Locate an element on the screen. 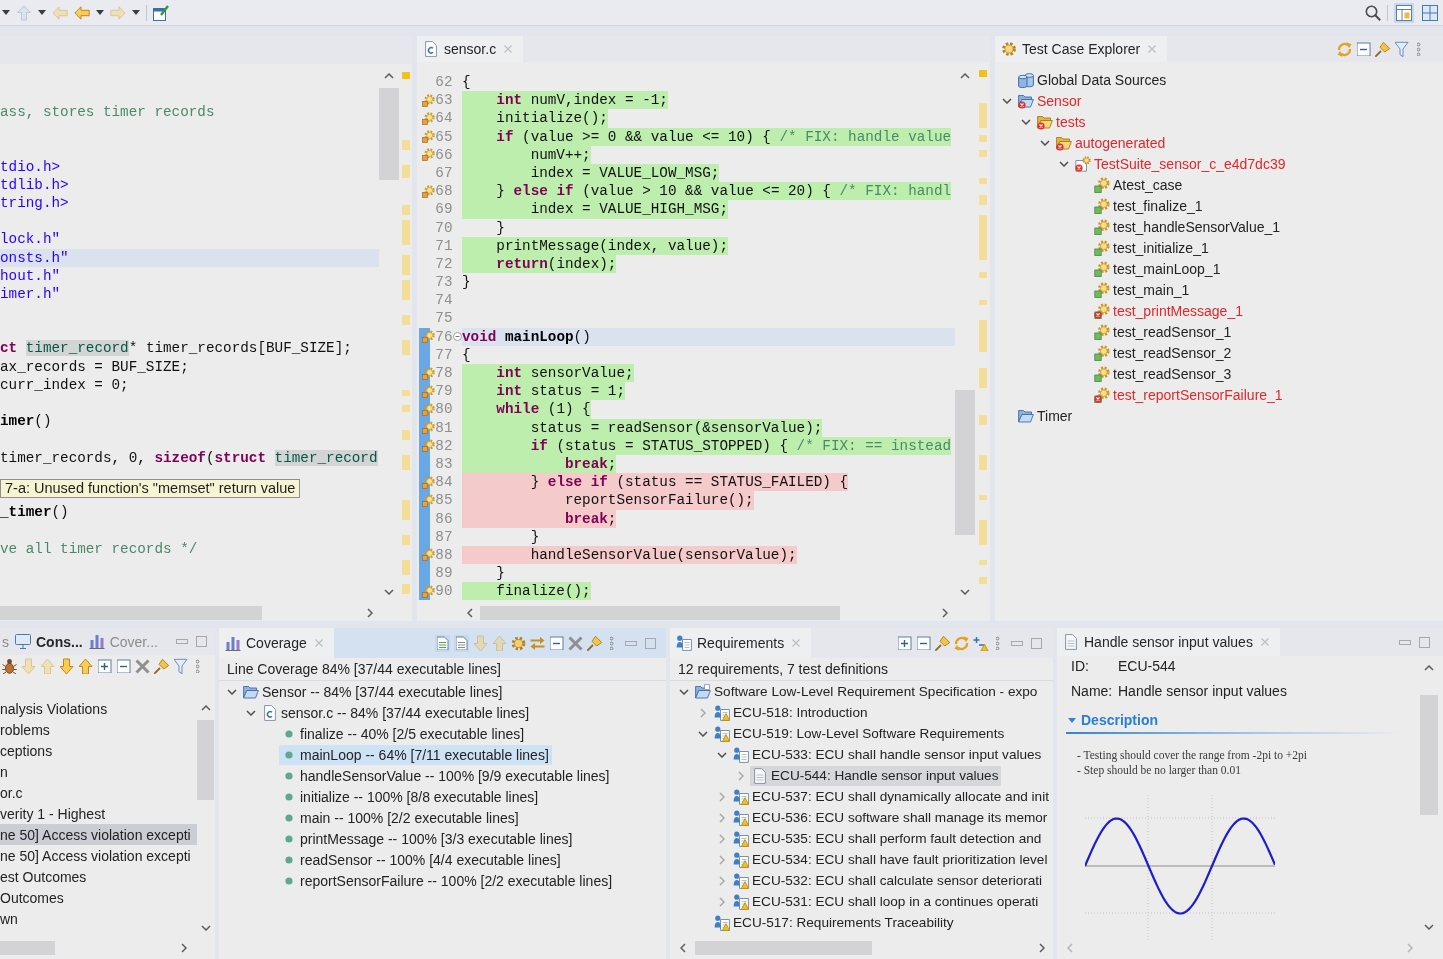  search-icon is located at coordinates (1373, 12).